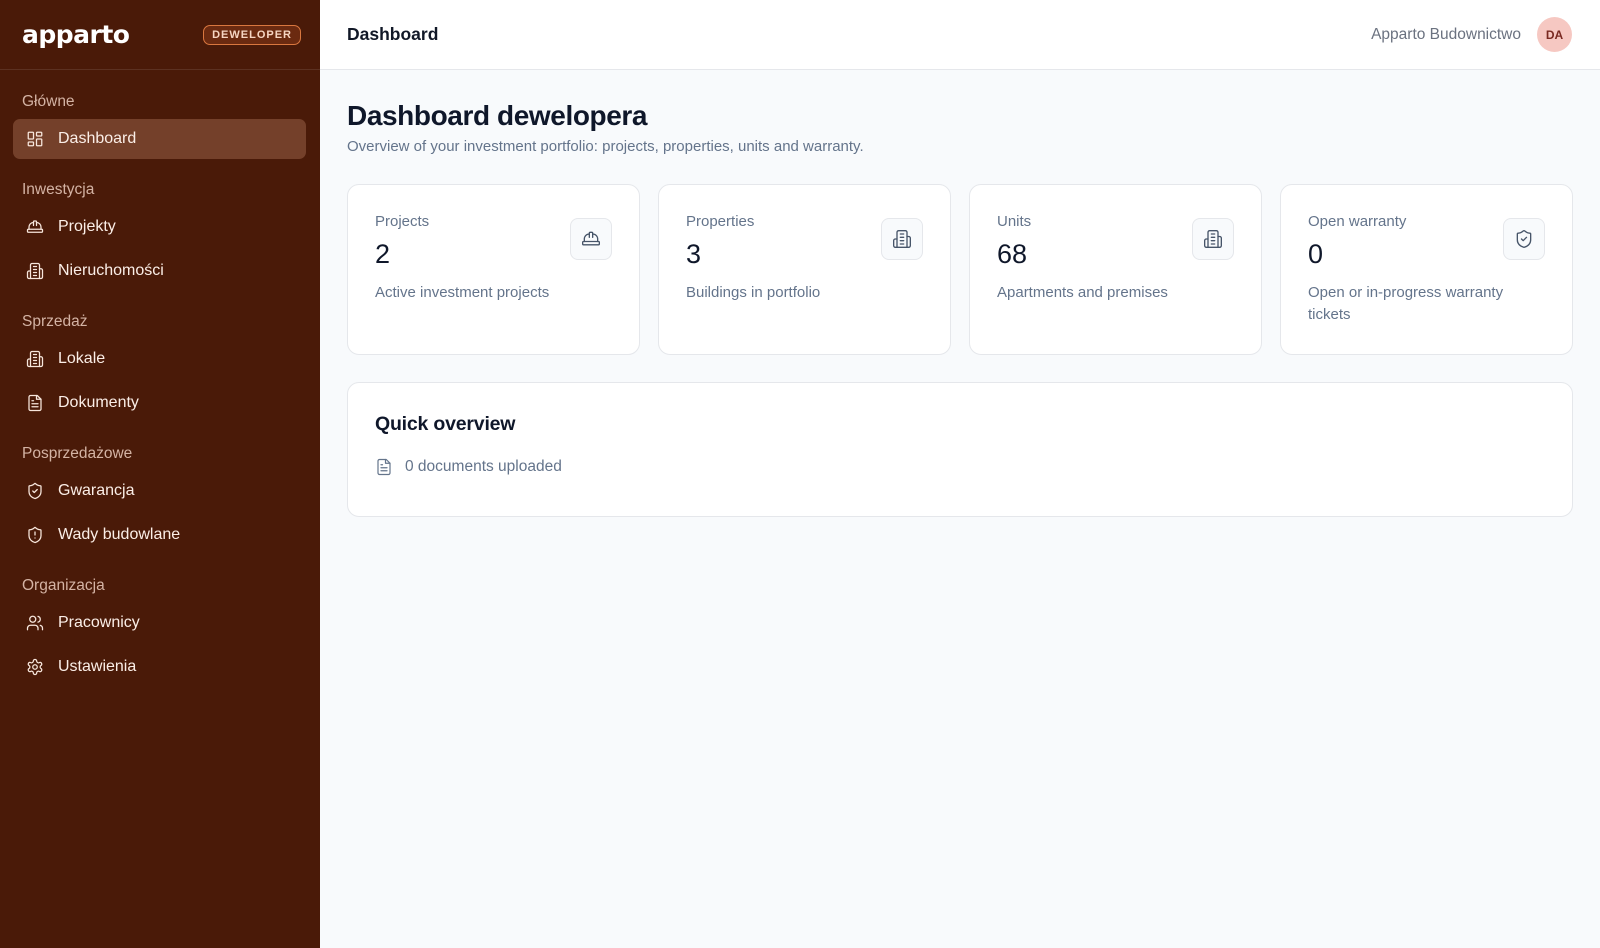 The width and height of the screenshot is (1600, 948). Describe the element at coordinates (76, 34) in the screenshot. I see `logo: apparto` at that location.